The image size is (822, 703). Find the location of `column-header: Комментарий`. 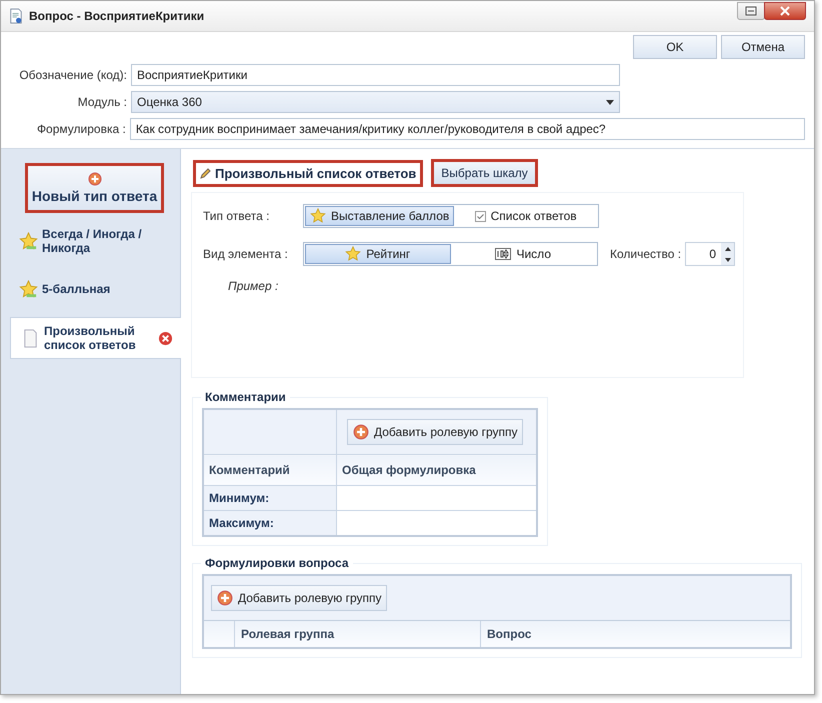

column-header: Комментарий is located at coordinates (269, 470).